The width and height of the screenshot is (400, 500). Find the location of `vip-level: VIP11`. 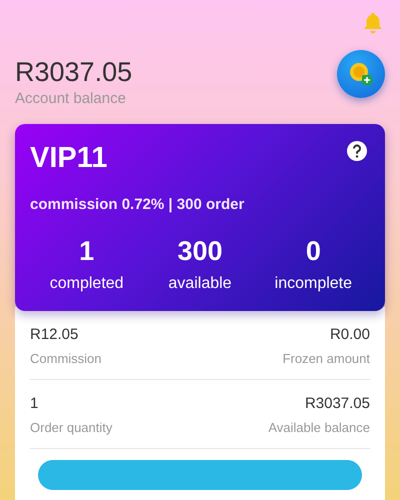

vip-level: VIP11 is located at coordinates (69, 158).